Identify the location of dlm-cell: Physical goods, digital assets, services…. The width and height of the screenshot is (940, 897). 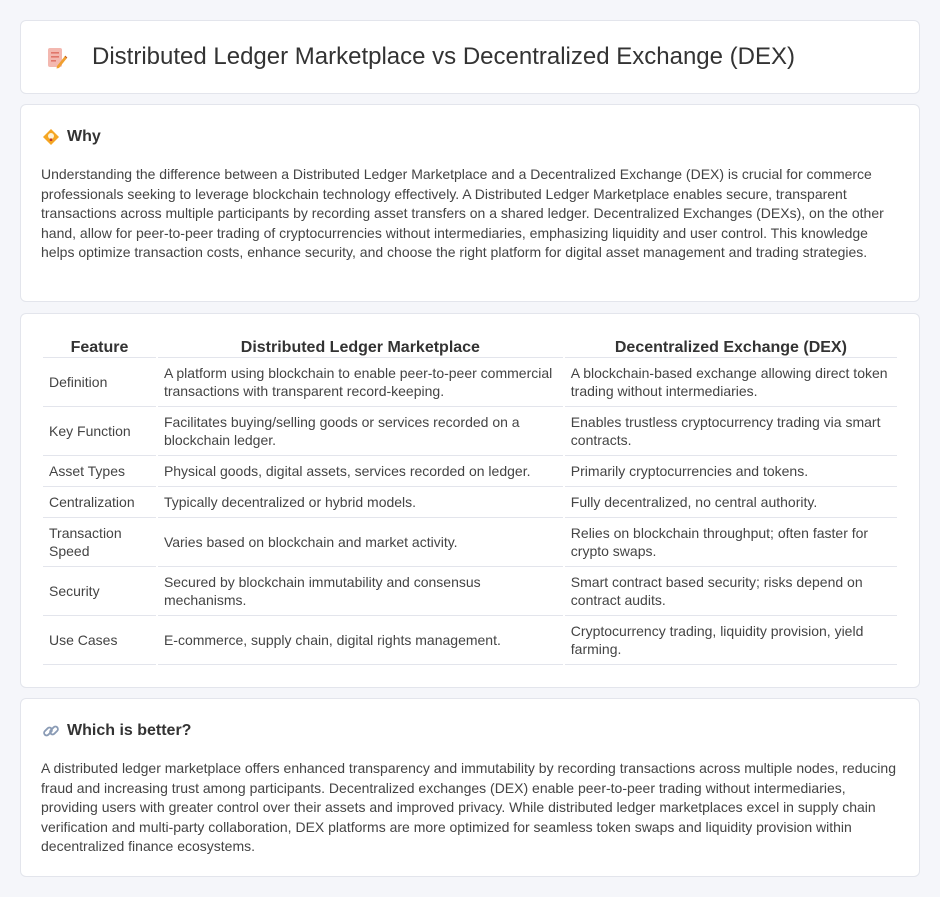
(360, 471).